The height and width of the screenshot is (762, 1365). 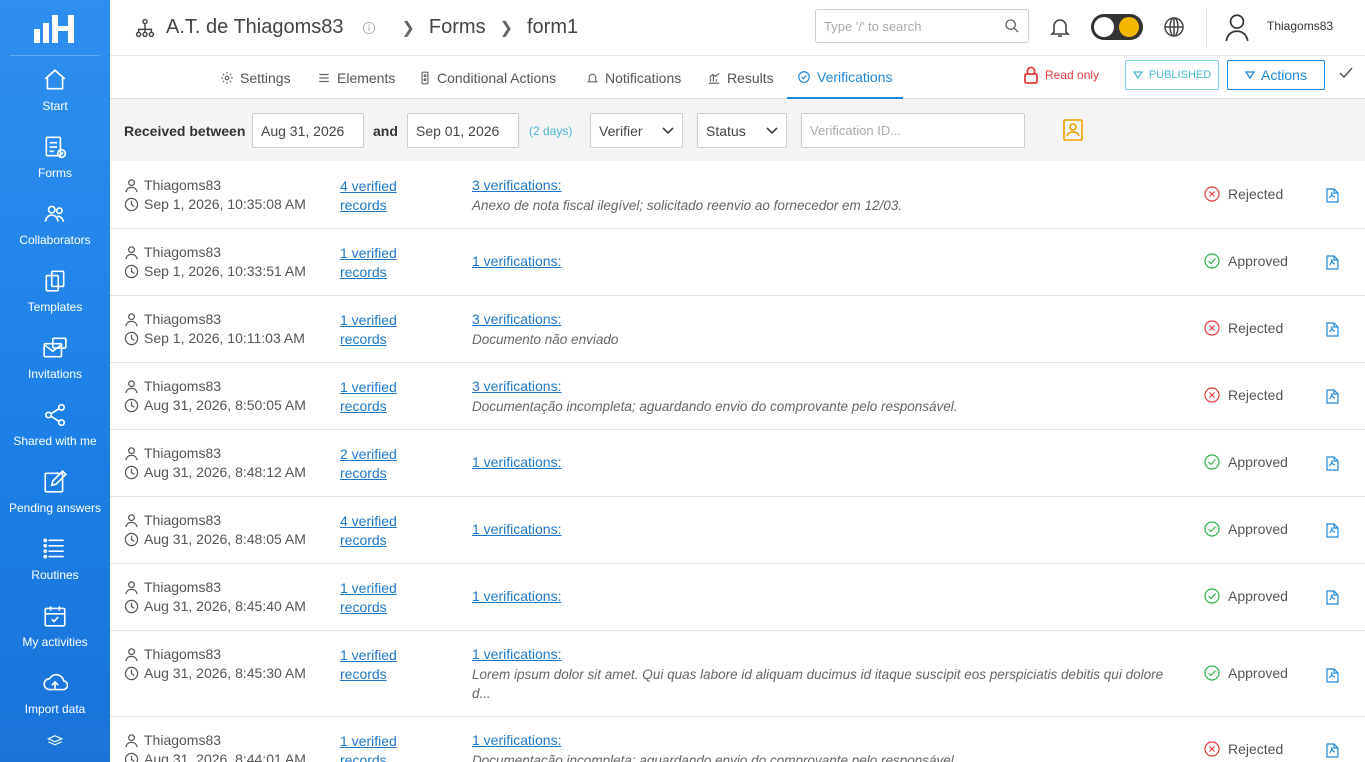 I want to click on search-input, so click(x=909, y=26).